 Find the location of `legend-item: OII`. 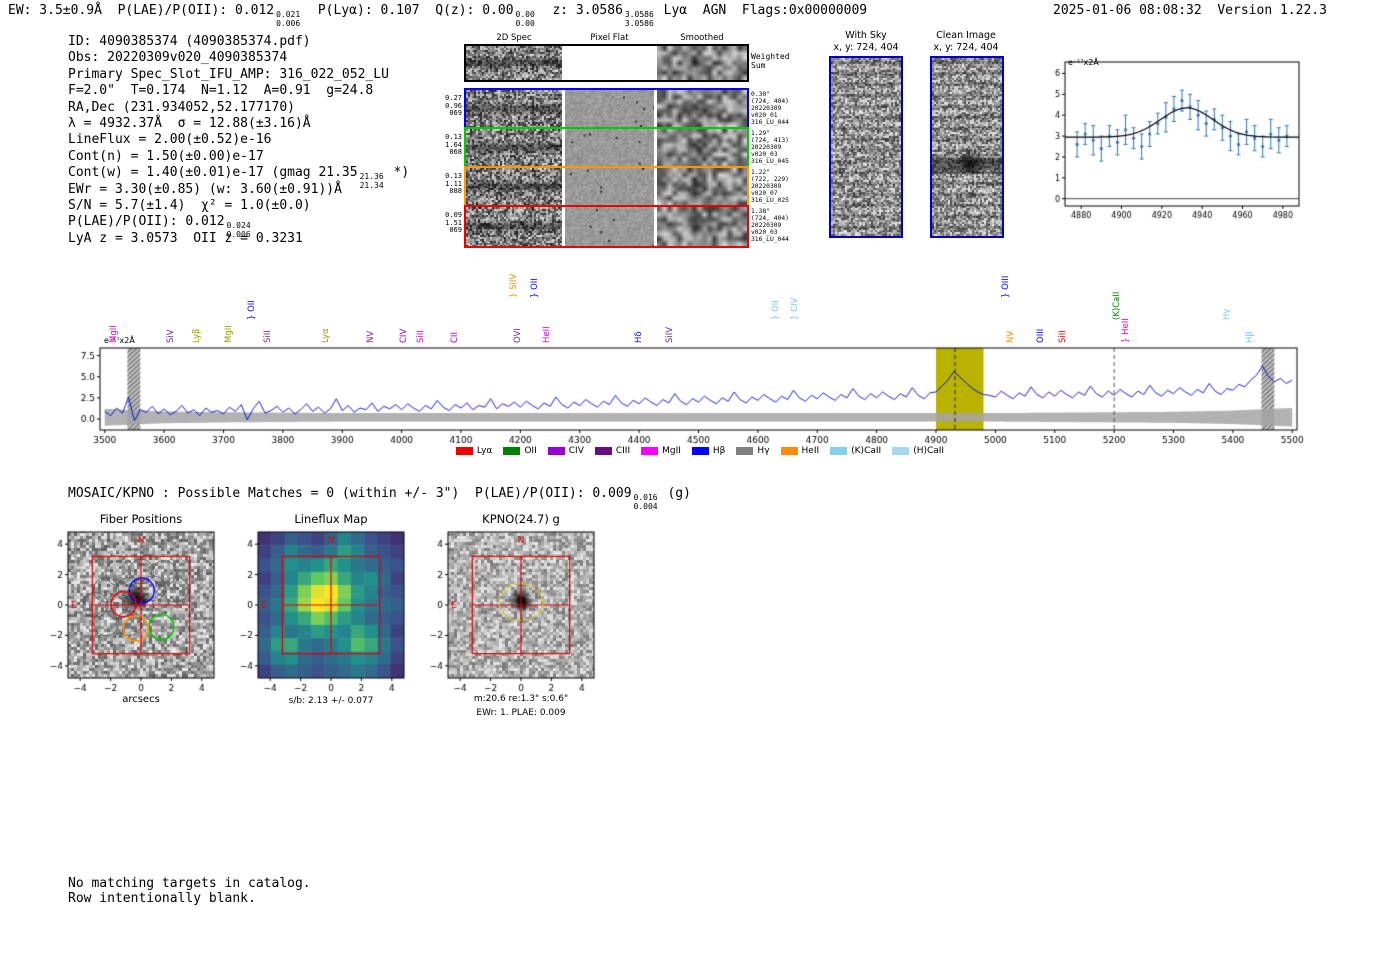

legend-item: OII is located at coordinates (520, 451).